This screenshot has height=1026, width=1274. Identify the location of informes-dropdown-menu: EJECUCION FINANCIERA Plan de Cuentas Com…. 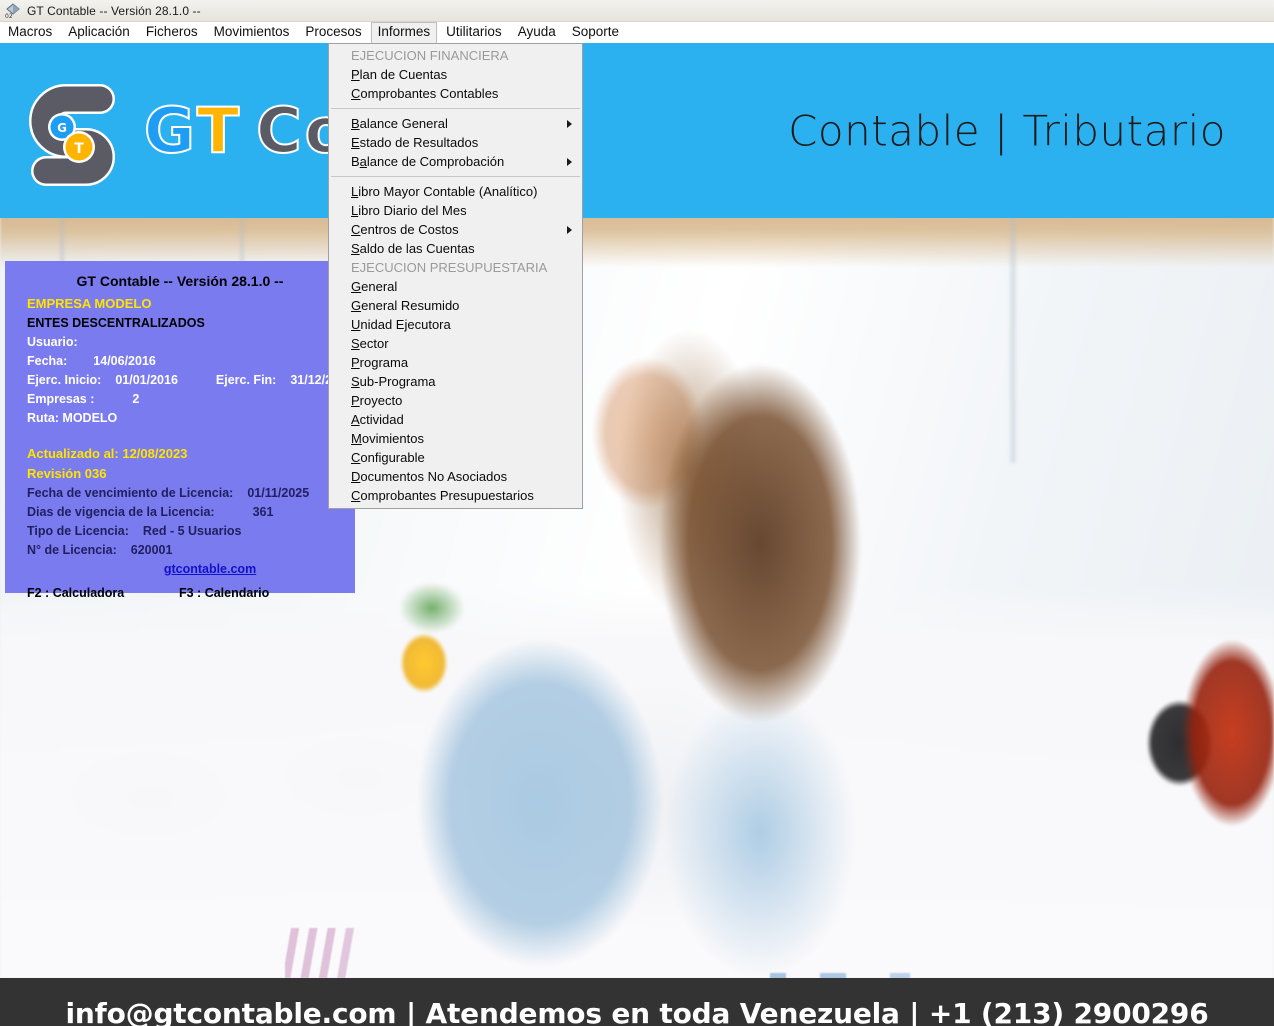
(455, 276).